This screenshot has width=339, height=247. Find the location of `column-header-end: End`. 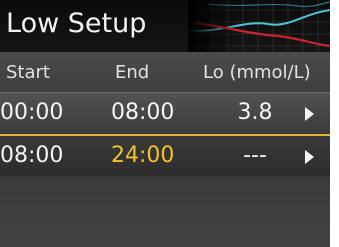

column-header-end: End is located at coordinates (132, 72).